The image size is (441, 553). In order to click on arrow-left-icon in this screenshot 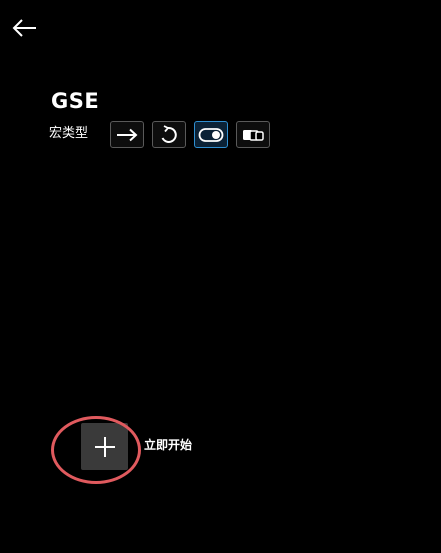, I will do `click(25, 28)`.